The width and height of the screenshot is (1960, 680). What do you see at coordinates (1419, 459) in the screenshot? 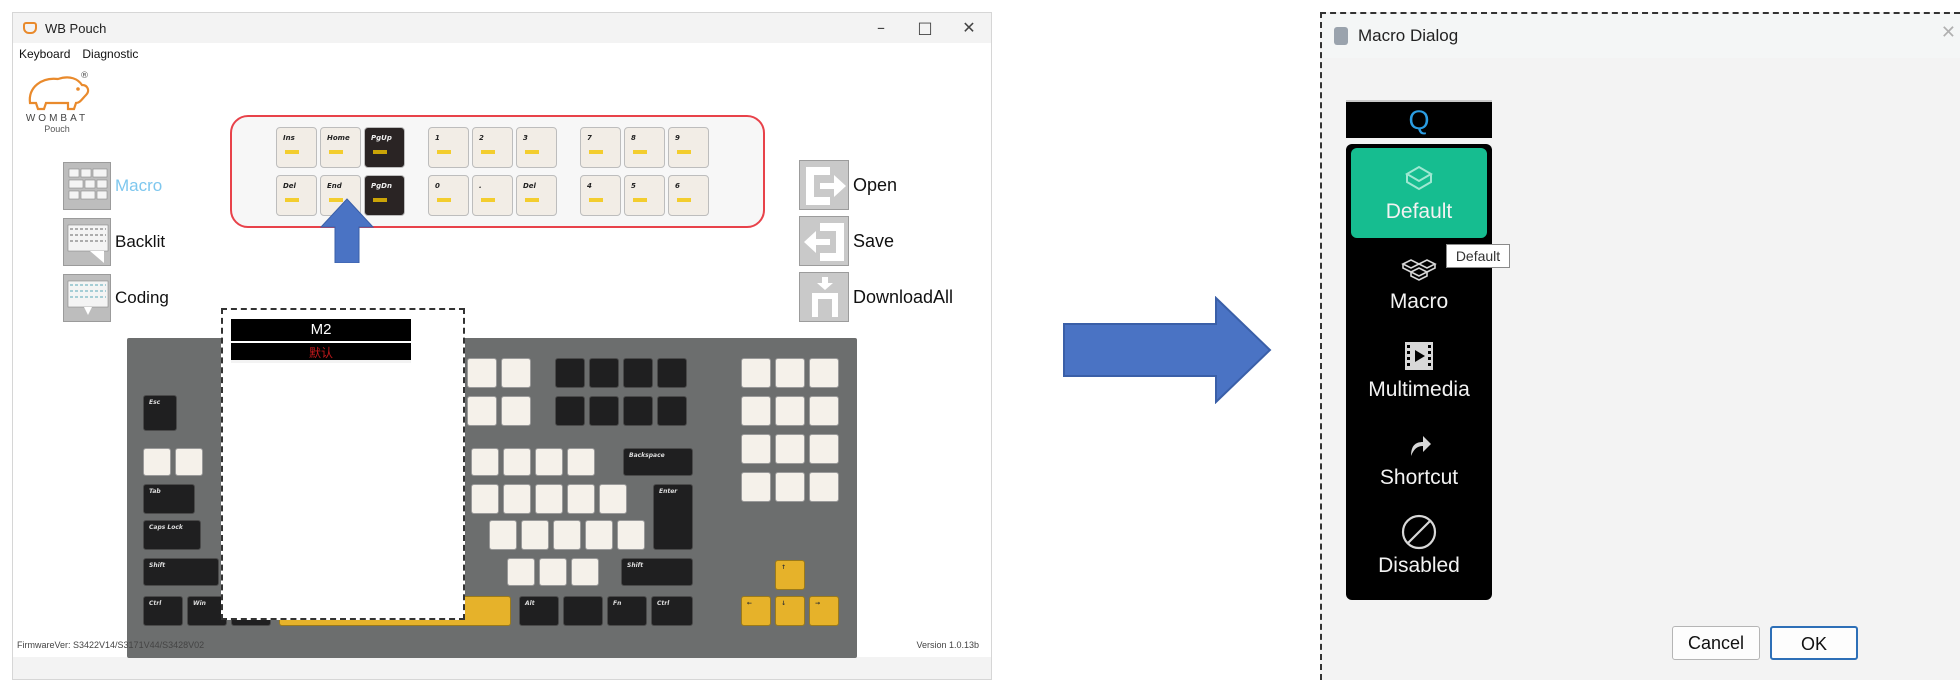
I see `option-shortcut: Shortcut` at bounding box center [1419, 459].